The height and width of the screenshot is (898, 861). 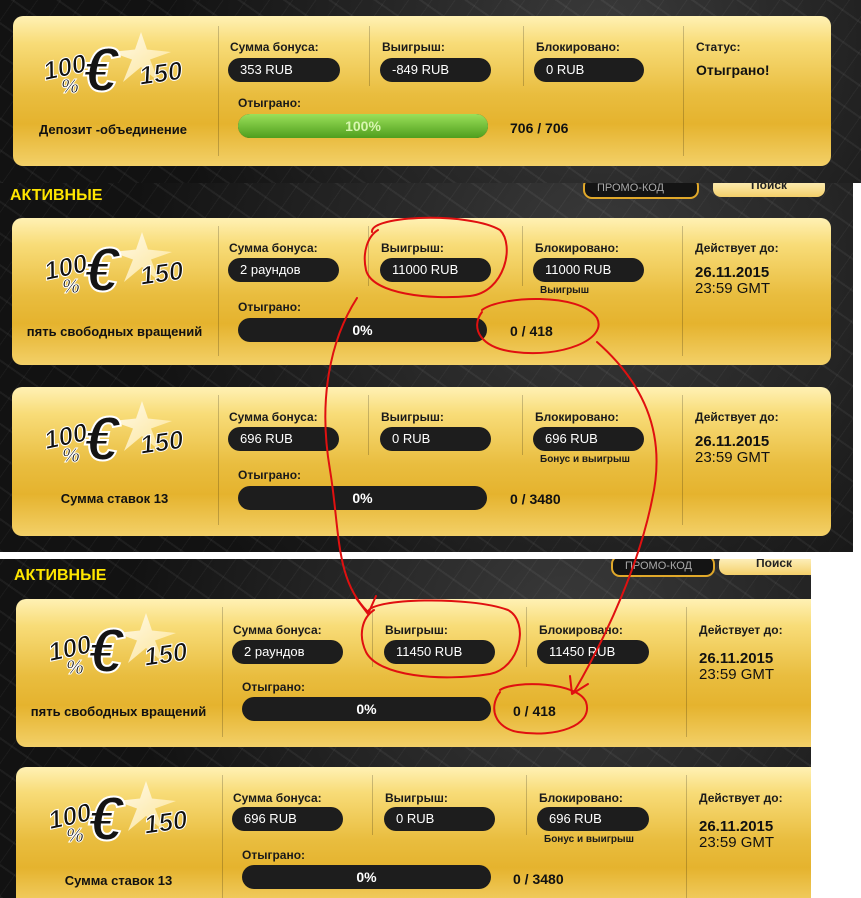 What do you see at coordinates (118, 880) in the screenshot?
I see `bonus-name: Сумма ставок 13` at bounding box center [118, 880].